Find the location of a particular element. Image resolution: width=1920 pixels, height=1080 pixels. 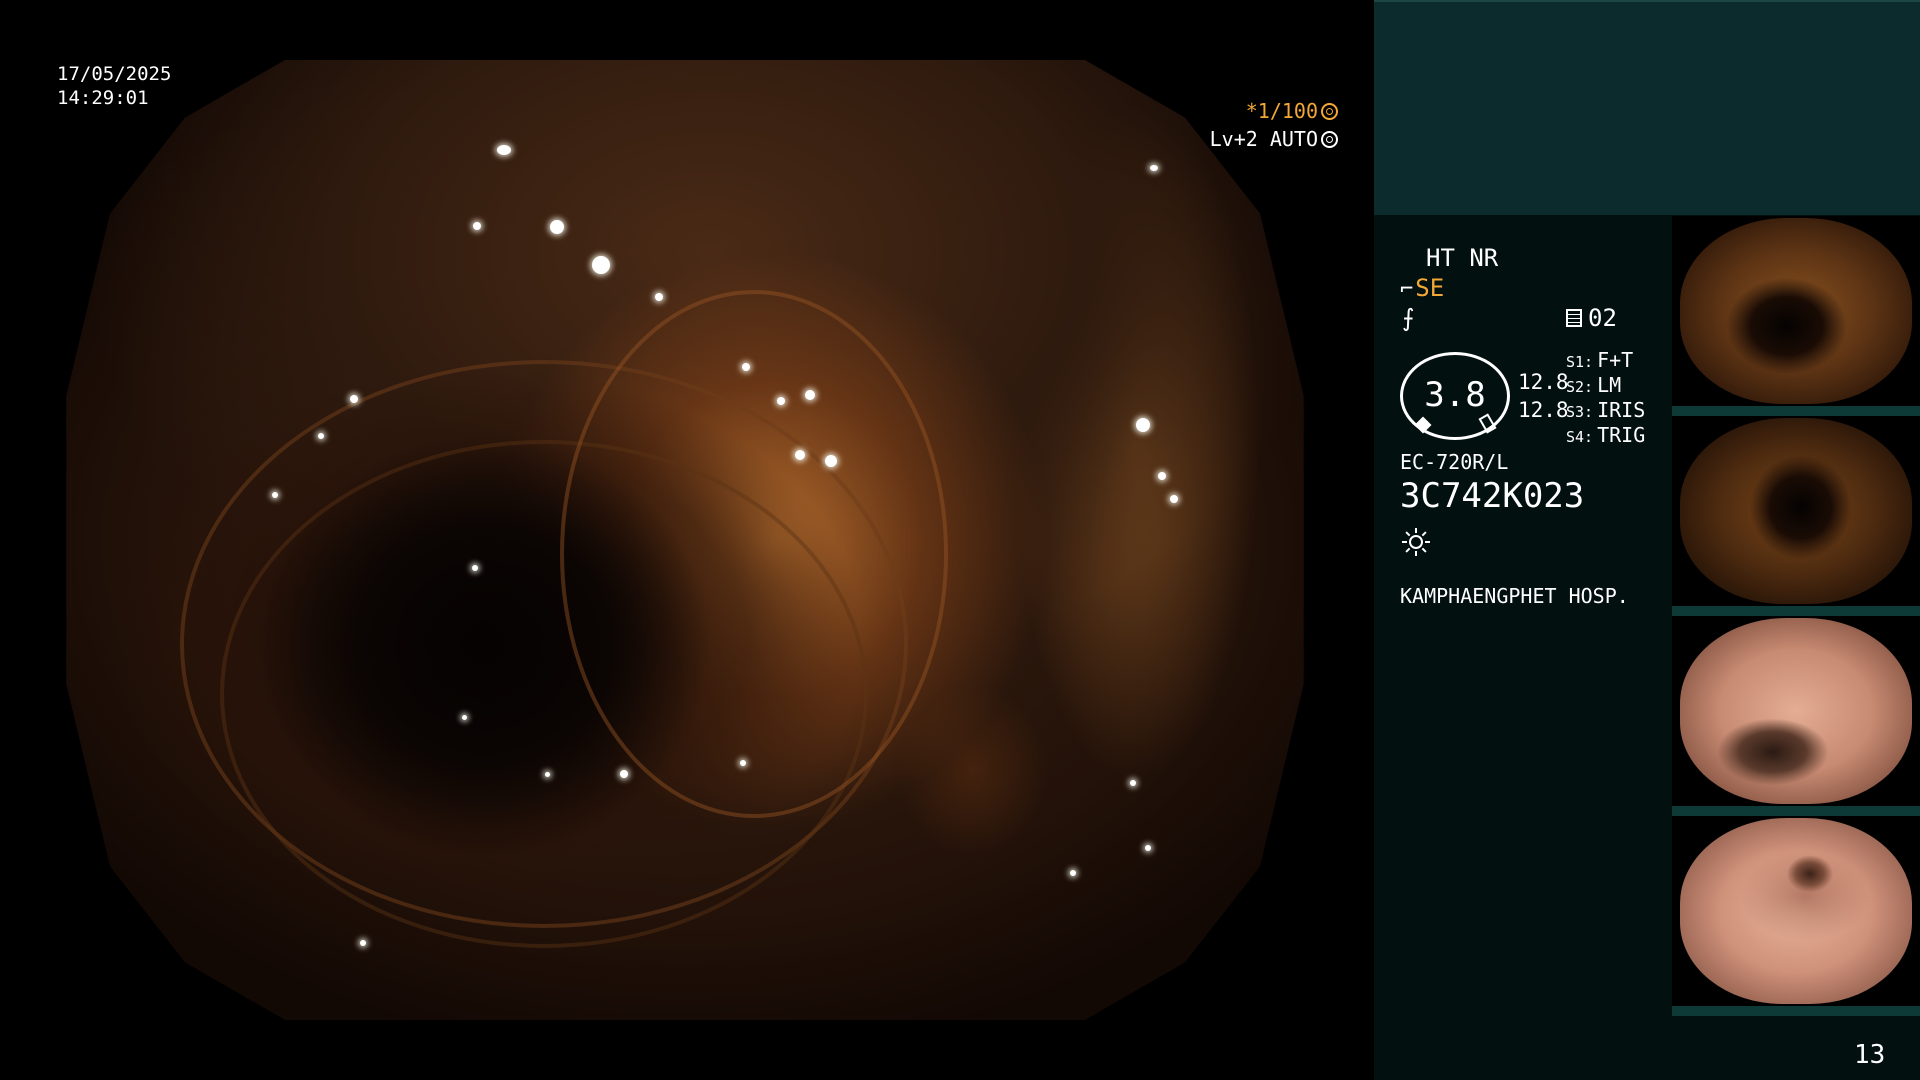

page-number: 13 is located at coordinates (1870, 1055).